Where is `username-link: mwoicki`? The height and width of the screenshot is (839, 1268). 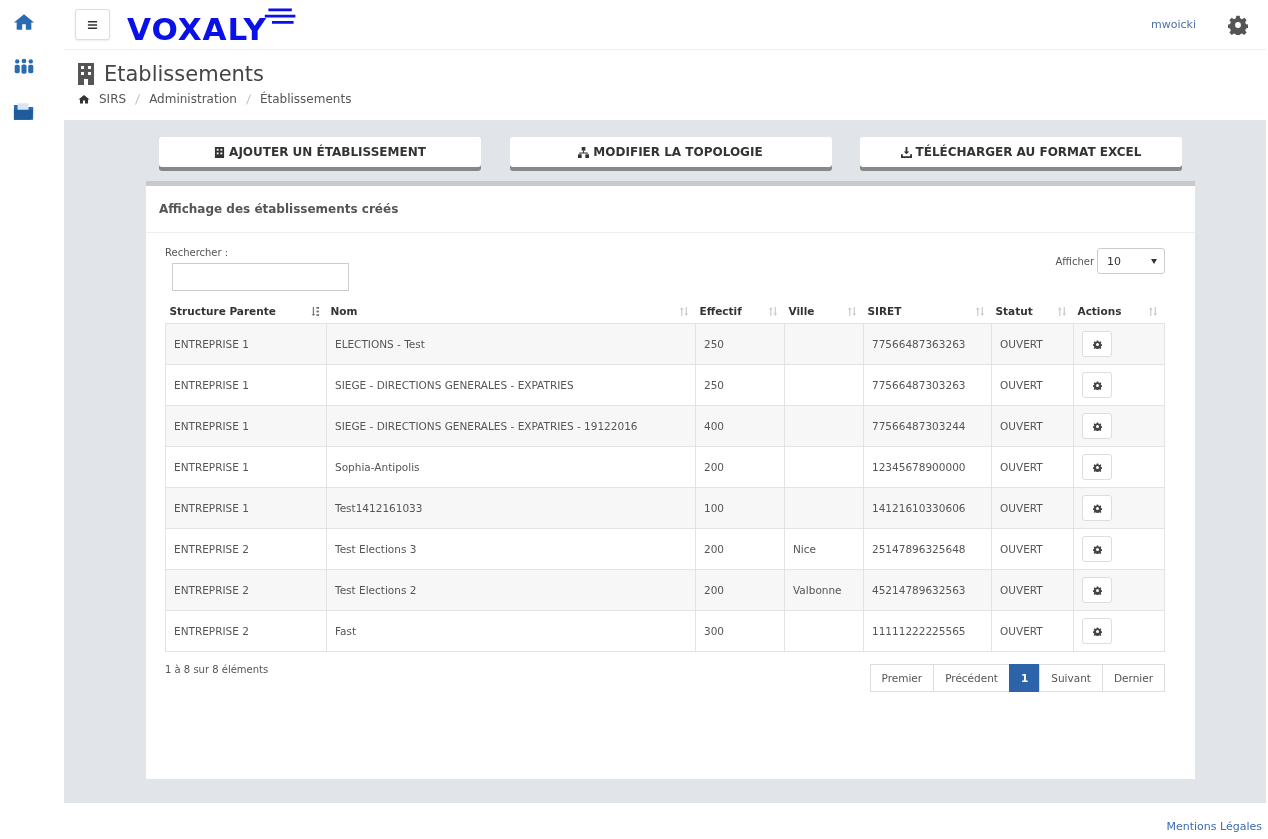
username-link: mwoicki is located at coordinates (1173, 24).